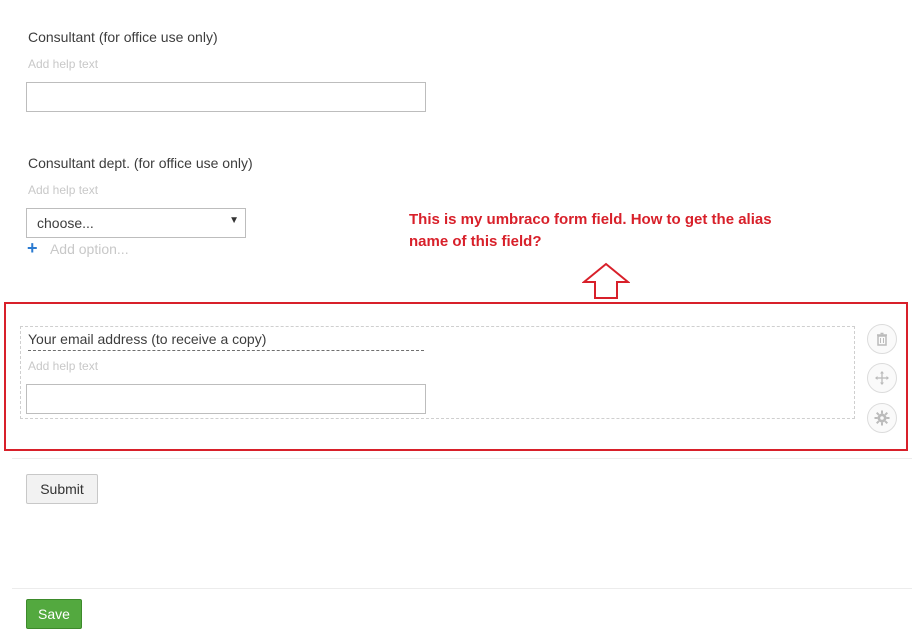 The width and height of the screenshot is (916, 635). What do you see at coordinates (226, 97) in the screenshot?
I see `consultant-input` at bounding box center [226, 97].